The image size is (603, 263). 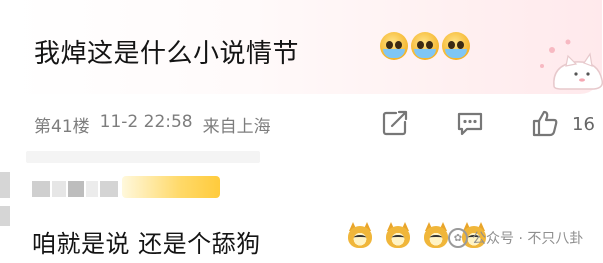 I want to click on thumbs-up-icon, so click(x=545, y=123).